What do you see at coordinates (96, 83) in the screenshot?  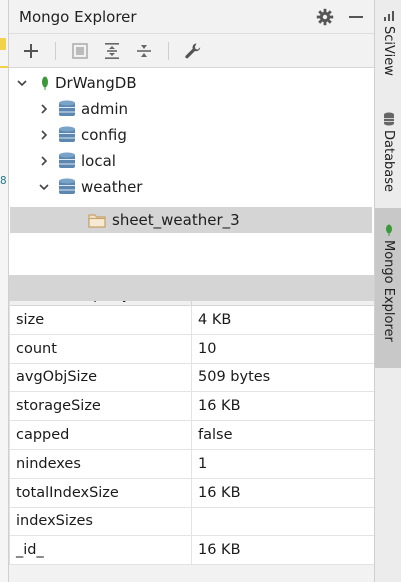 I see `tree-root-label: DrWangDB` at bounding box center [96, 83].